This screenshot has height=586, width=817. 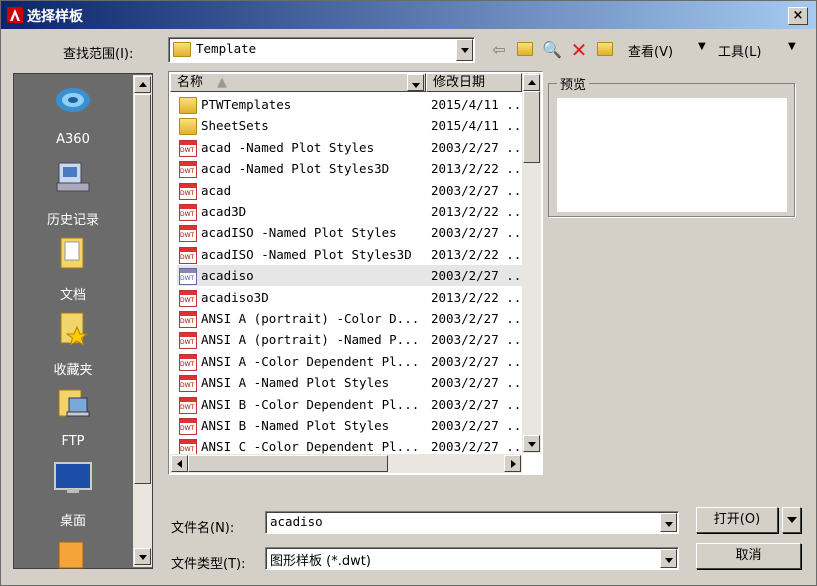 What do you see at coordinates (72, 521) in the screenshot?
I see `place-label: 桌面` at bounding box center [72, 521].